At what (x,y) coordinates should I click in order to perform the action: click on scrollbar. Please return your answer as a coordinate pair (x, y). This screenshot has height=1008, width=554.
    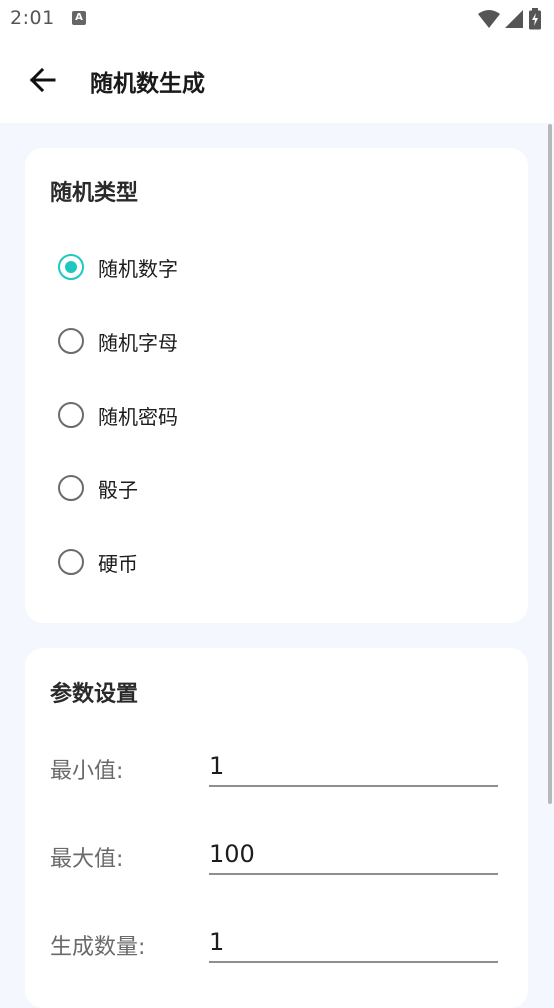
    Looking at the image, I should click on (550, 464).